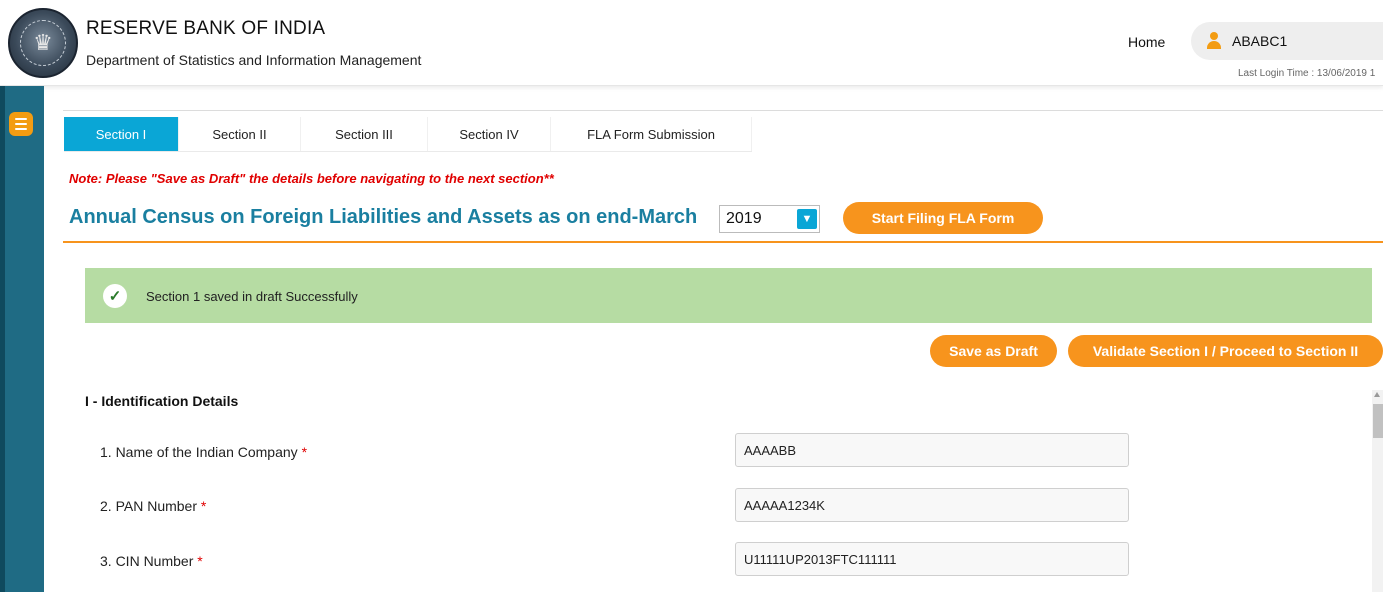 Image resolution: width=1383 pixels, height=592 pixels. Describe the element at coordinates (1377, 394) in the screenshot. I see `scroll-up-icon` at that location.